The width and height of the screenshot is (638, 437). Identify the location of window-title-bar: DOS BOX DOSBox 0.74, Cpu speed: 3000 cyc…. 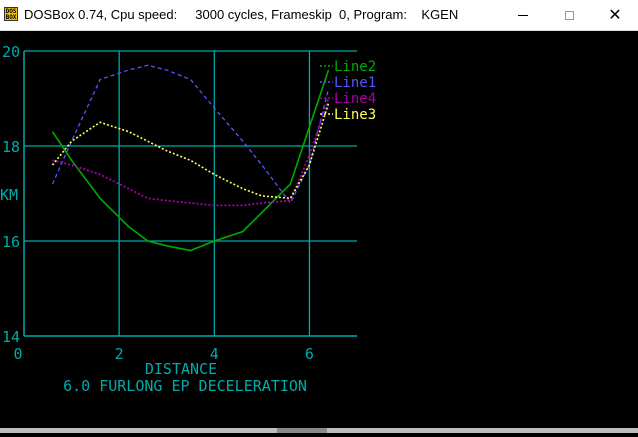
(319, 15).